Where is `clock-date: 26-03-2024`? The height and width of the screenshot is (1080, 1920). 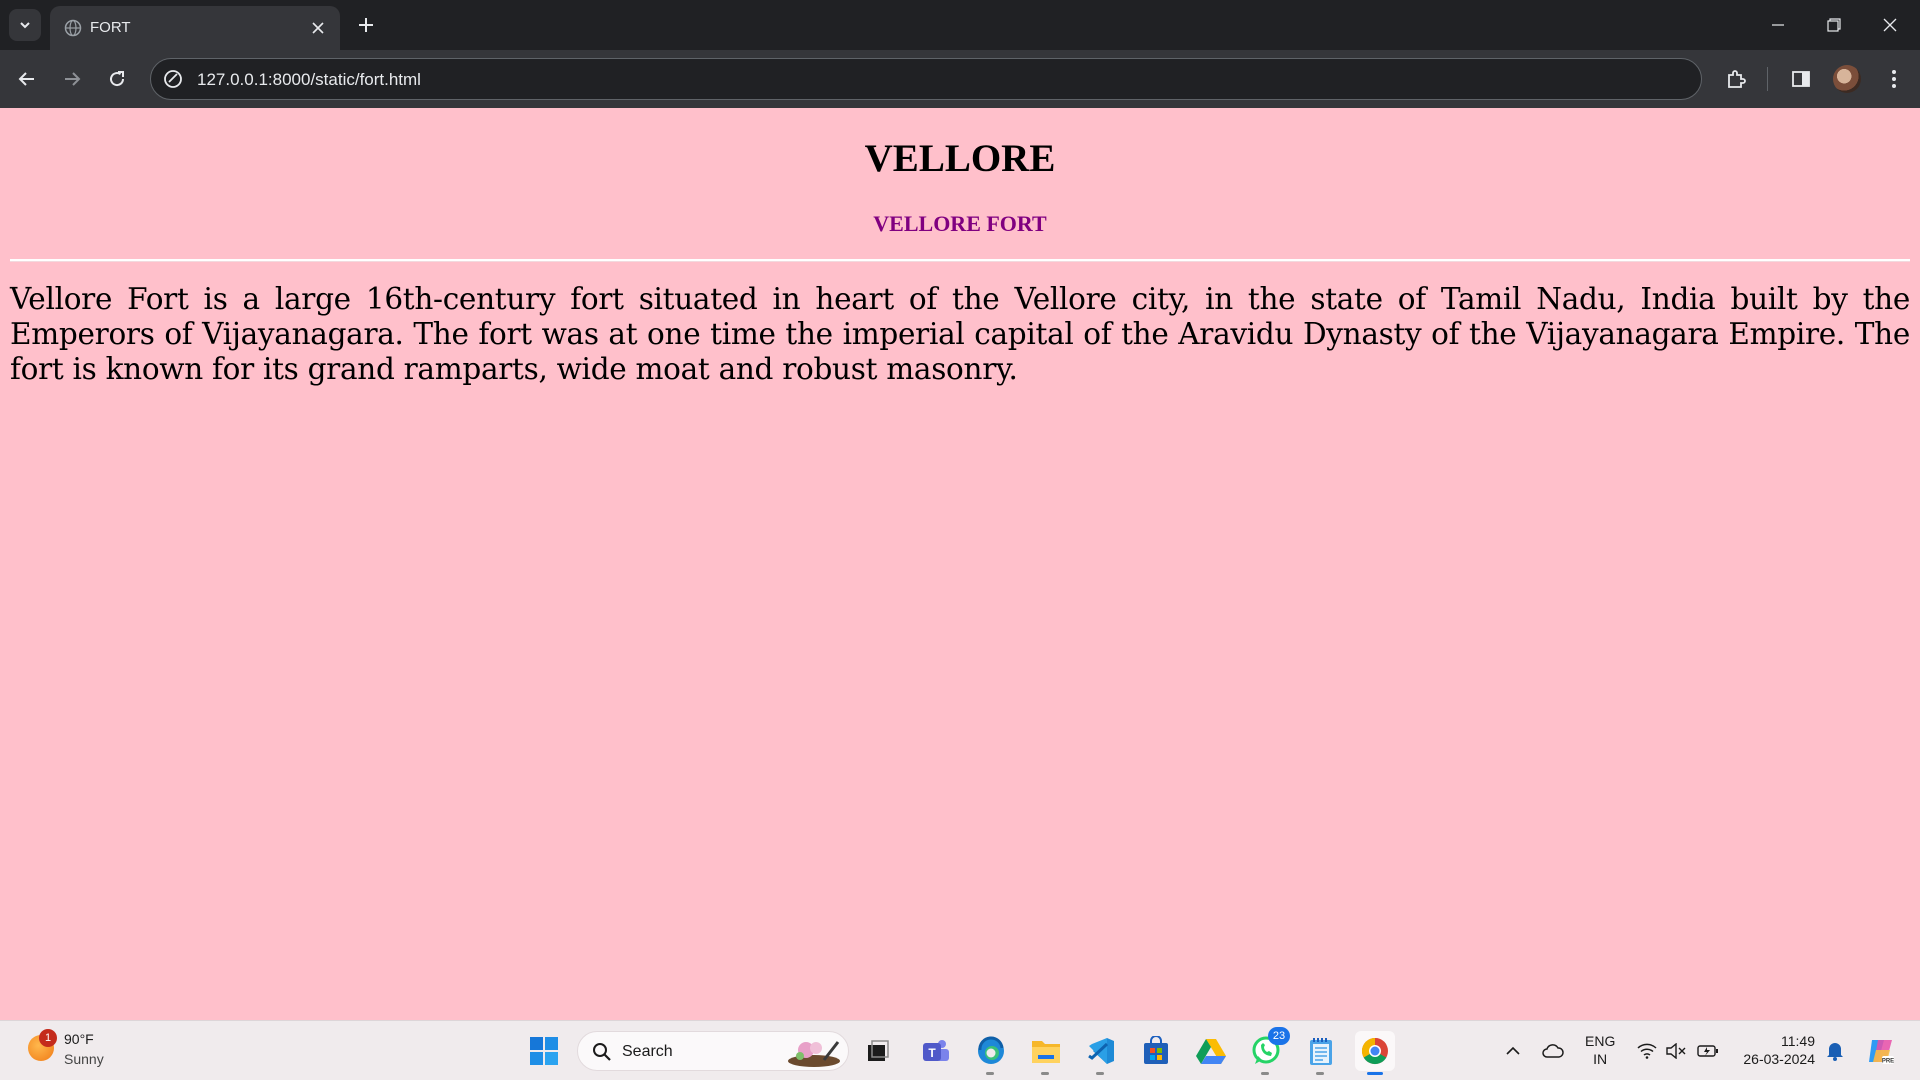 clock-date: 26-03-2024 is located at coordinates (1779, 1059).